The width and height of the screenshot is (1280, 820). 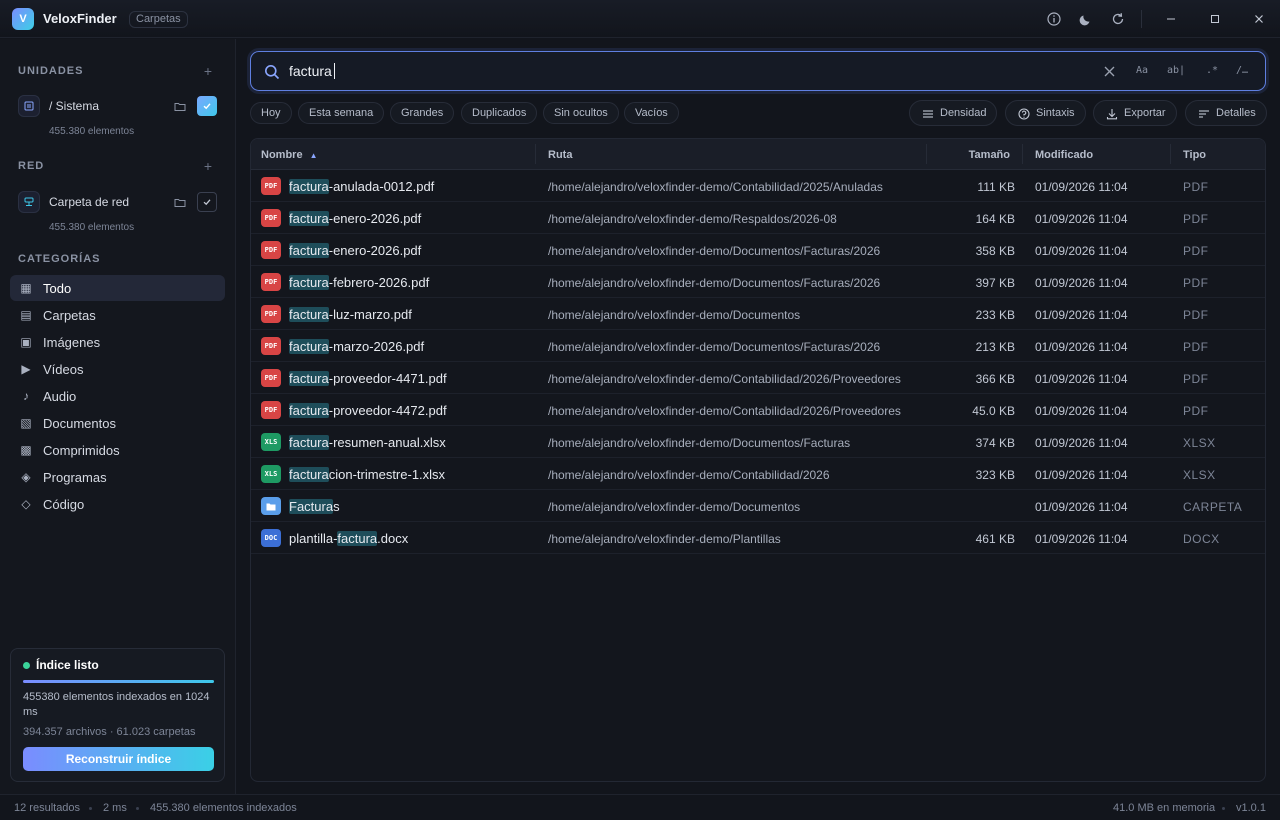 I want to click on export-button: Exportar, so click(x=1135, y=113).